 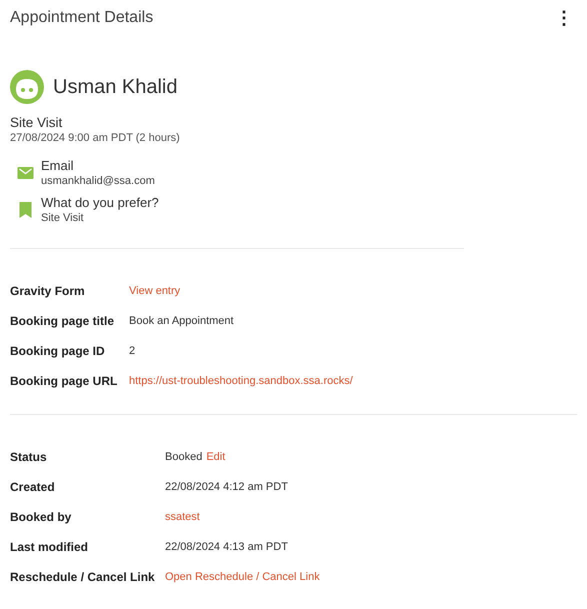 I want to click on field-label: Email, so click(x=58, y=165).